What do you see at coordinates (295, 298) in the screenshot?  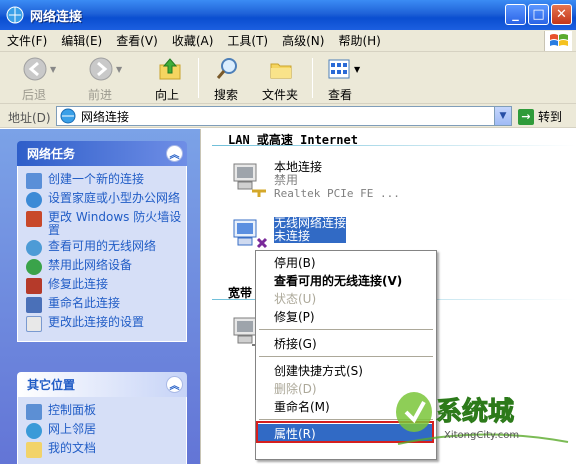 I see `menu-item-status: 状态(U)` at bounding box center [295, 298].